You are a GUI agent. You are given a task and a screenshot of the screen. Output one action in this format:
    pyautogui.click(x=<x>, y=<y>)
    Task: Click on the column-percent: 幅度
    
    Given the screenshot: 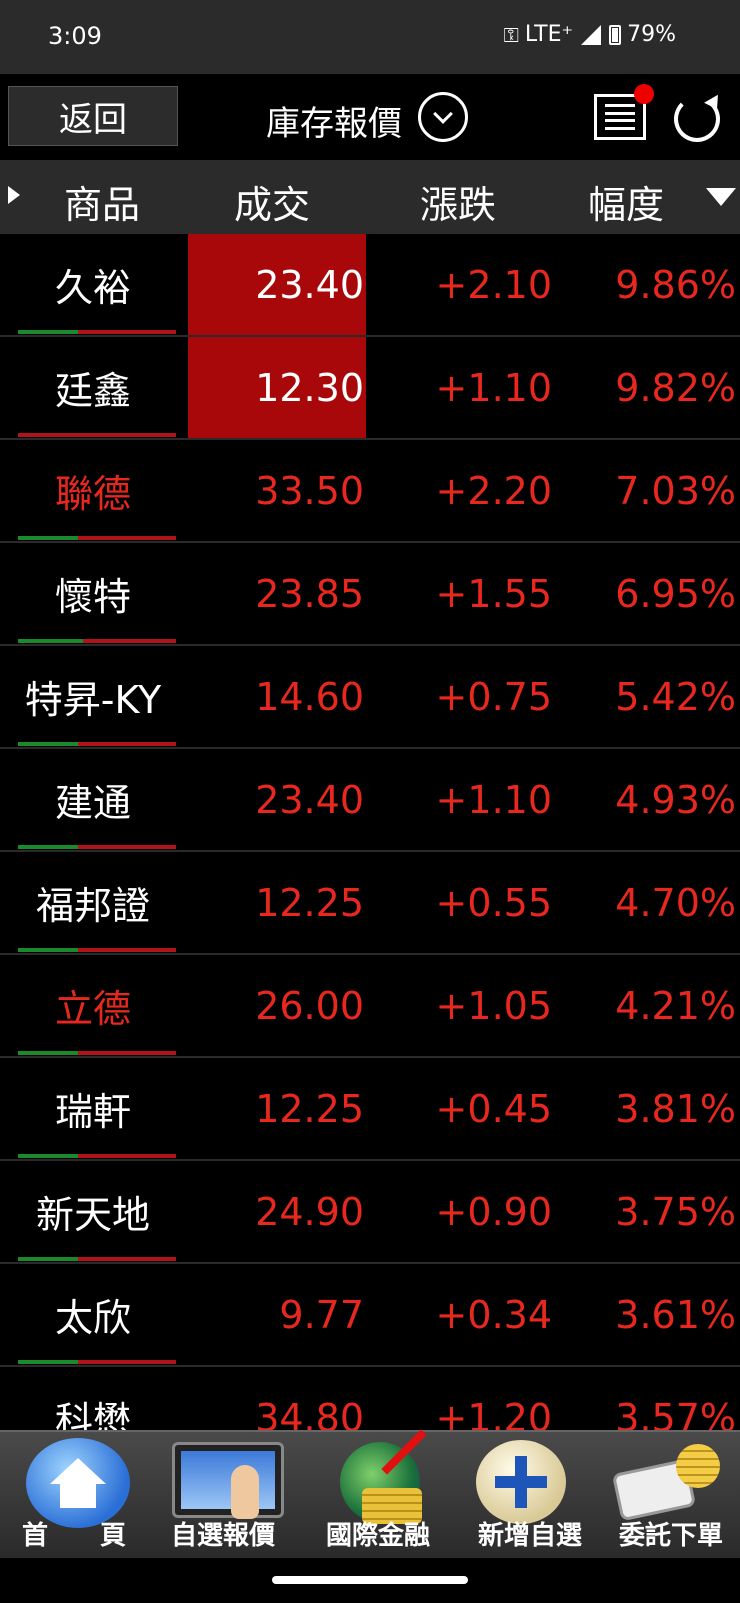 What is the action you would take?
    pyautogui.click(x=626, y=201)
    